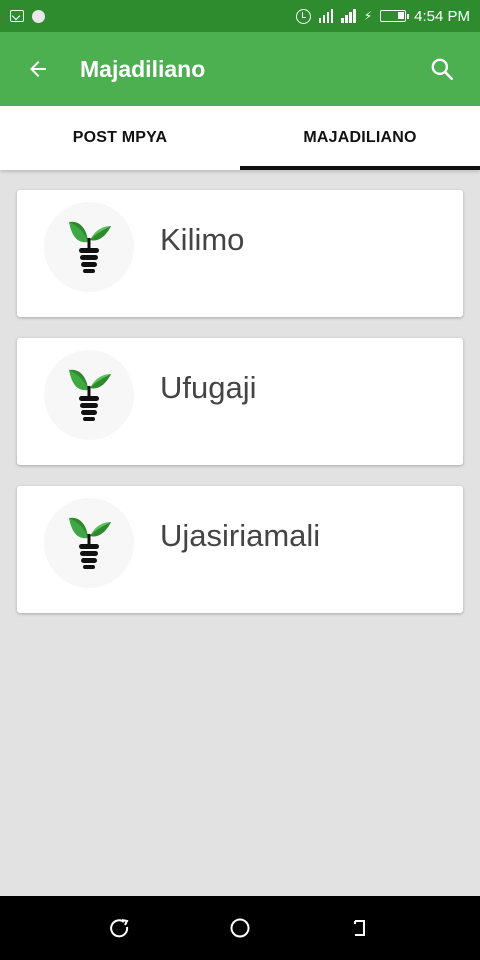 This screenshot has height=960, width=480. I want to click on status-time: 4:54 PM, so click(442, 16).